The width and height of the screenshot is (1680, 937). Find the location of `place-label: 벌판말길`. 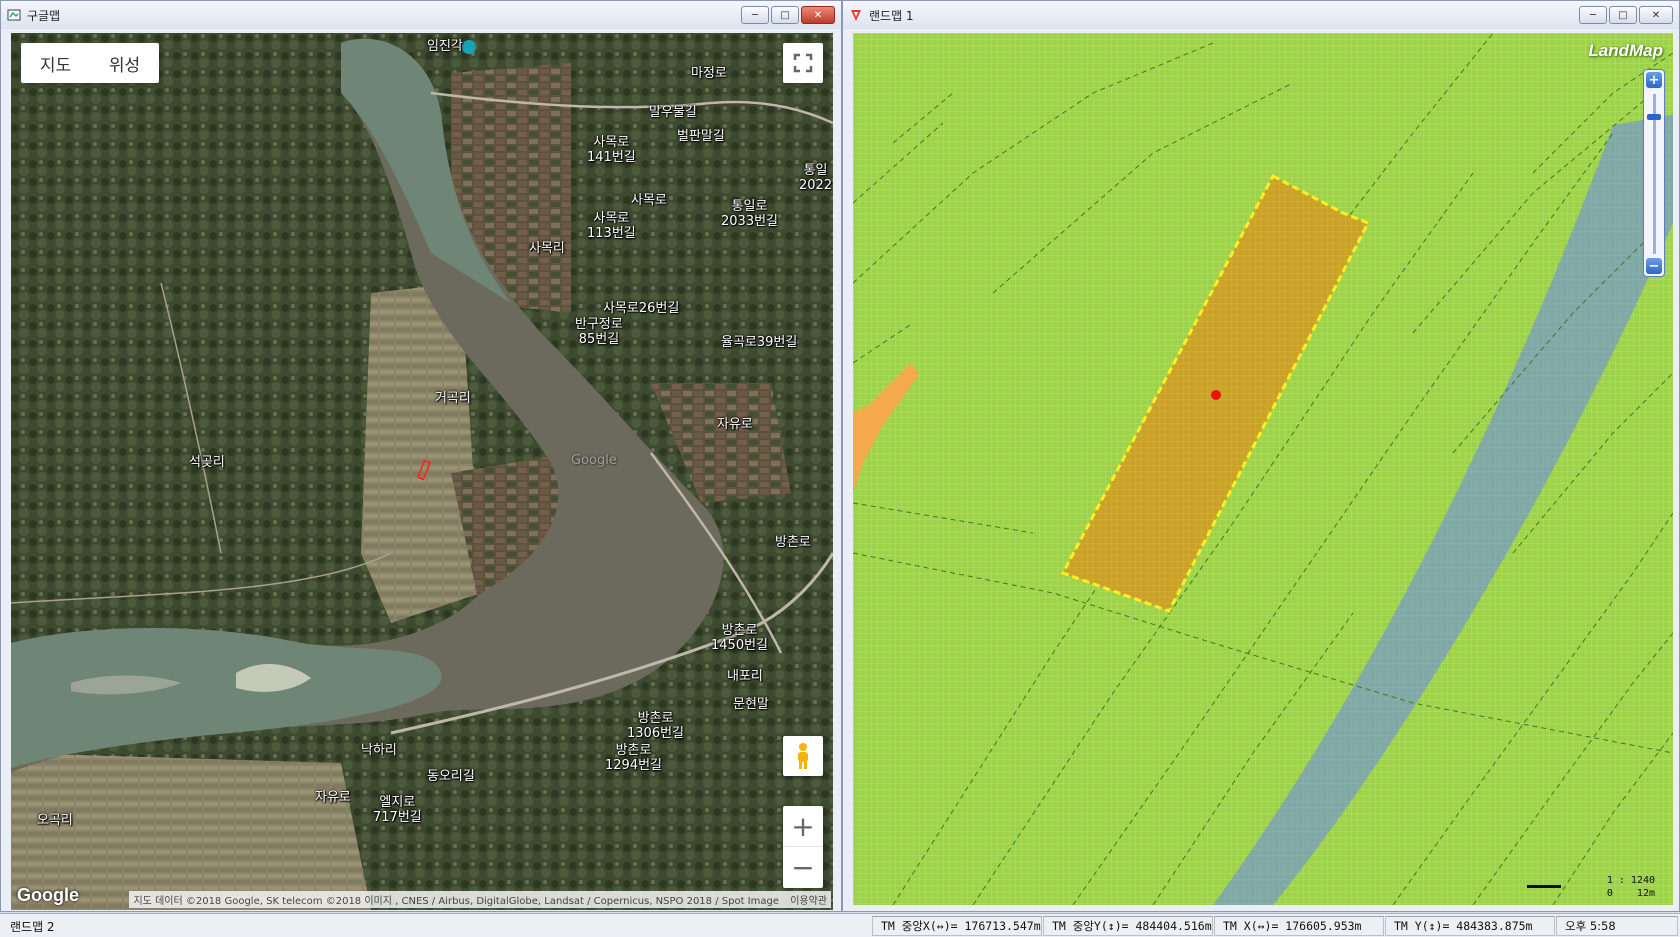

place-label: 벌판말길 is located at coordinates (701, 136).